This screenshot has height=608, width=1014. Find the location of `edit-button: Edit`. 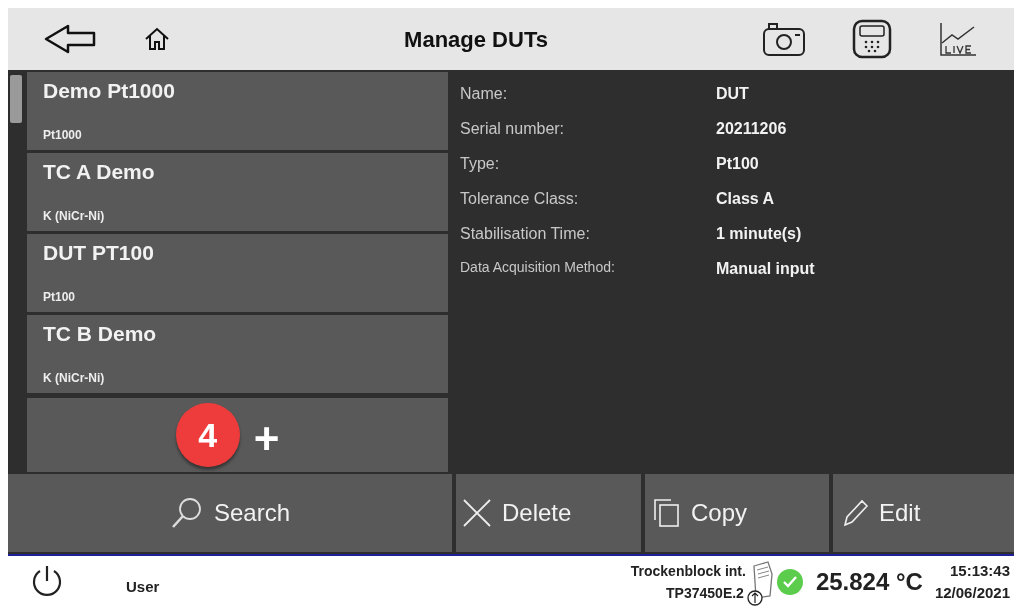

edit-button: Edit is located at coordinates (923, 513).